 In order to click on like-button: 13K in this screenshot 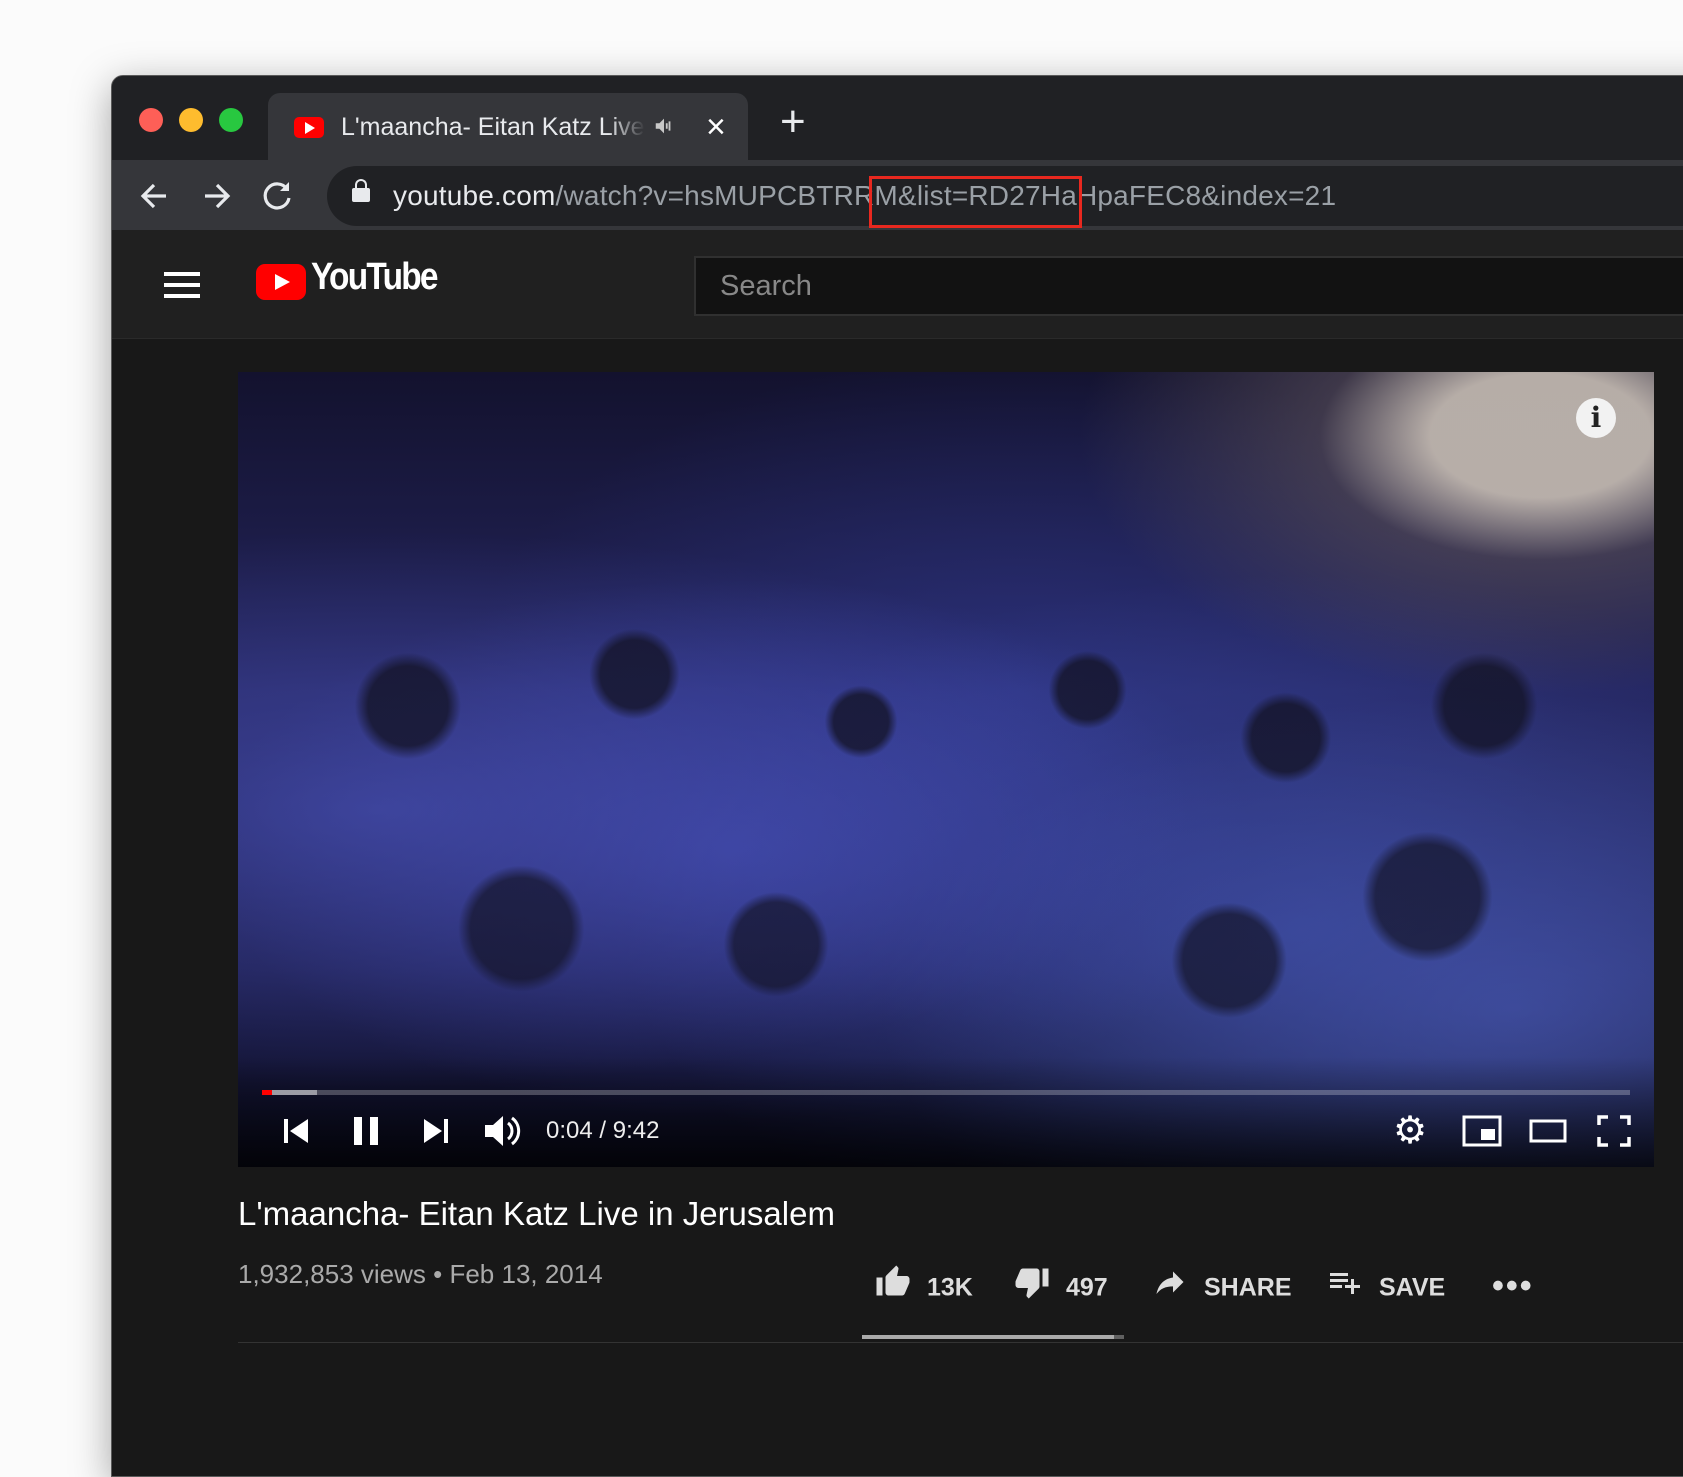, I will do `click(924, 1286)`.